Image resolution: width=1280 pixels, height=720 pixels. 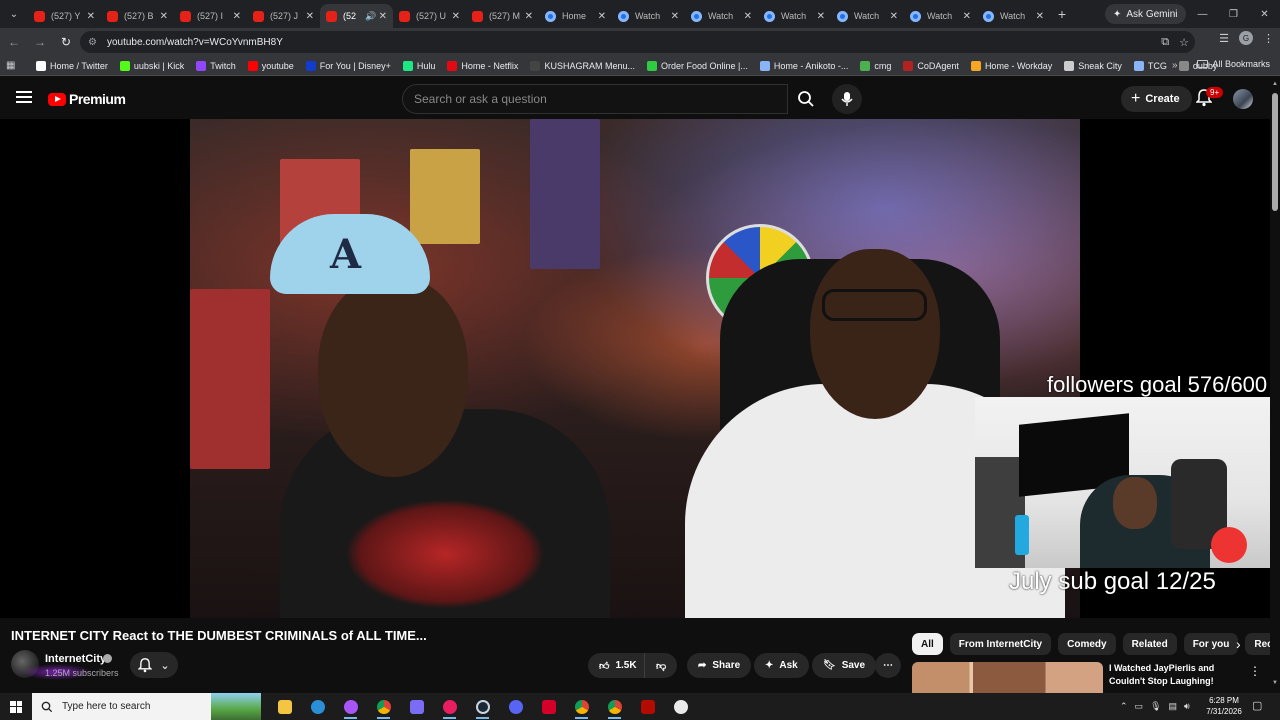 What do you see at coordinates (15, 65) in the screenshot?
I see `apps-grid-icon: ▦` at bounding box center [15, 65].